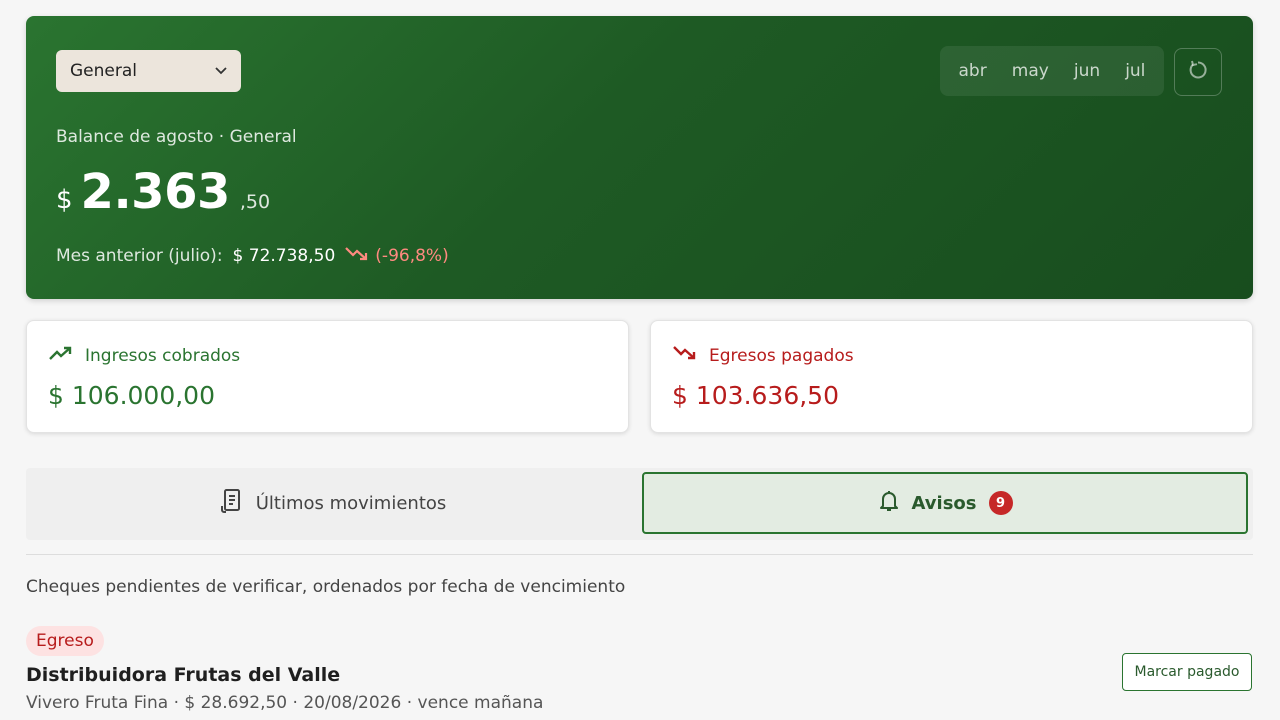 Image resolution: width=1280 pixels, height=720 pixels. I want to click on income-card-header: Ingresos cobrados, so click(144, 355).